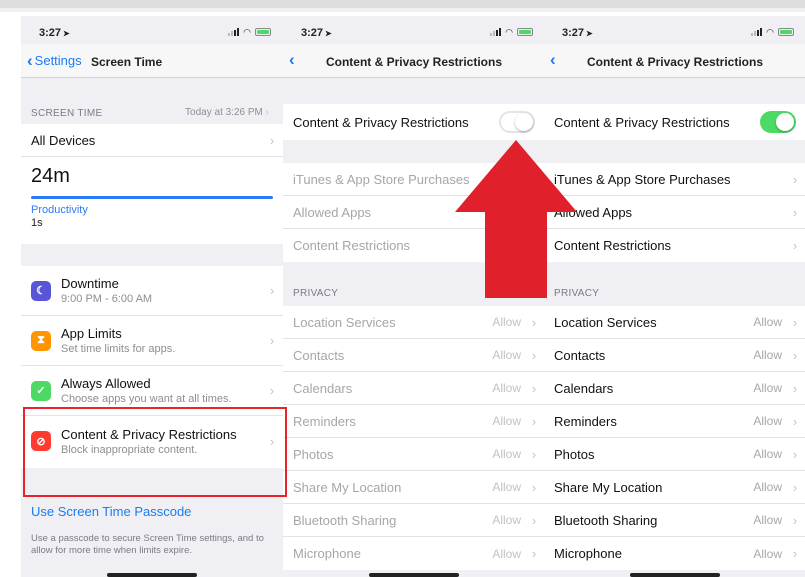 This screenshot has height=577, width=805. Describe the element at coordinates (129, 449) in the screenshot. I see `feature-subtitle: Block inappropriate content.` at that location.